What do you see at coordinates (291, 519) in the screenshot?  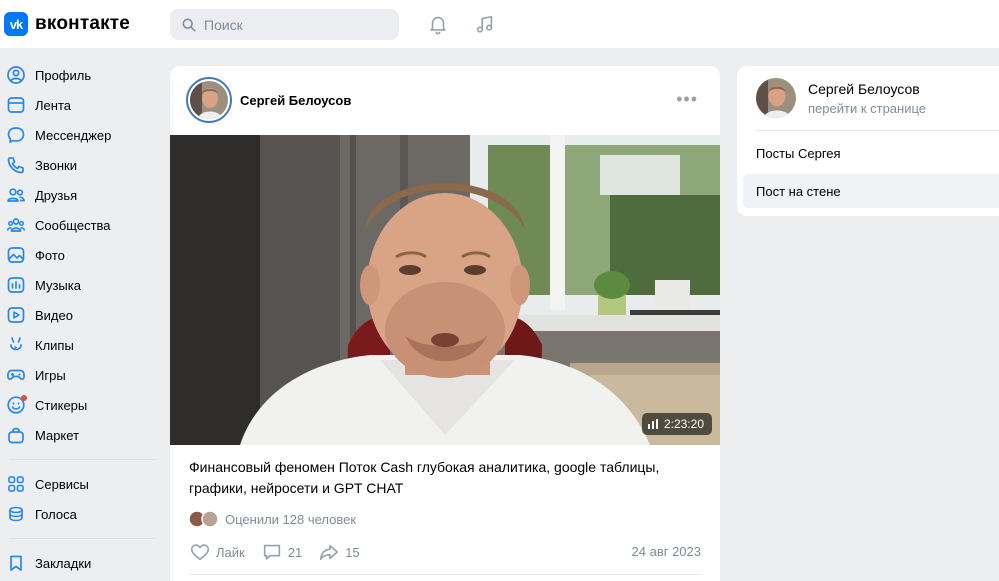 I see `likers-count-text: Оценили 128 человек` at bounding box center [291, 519].